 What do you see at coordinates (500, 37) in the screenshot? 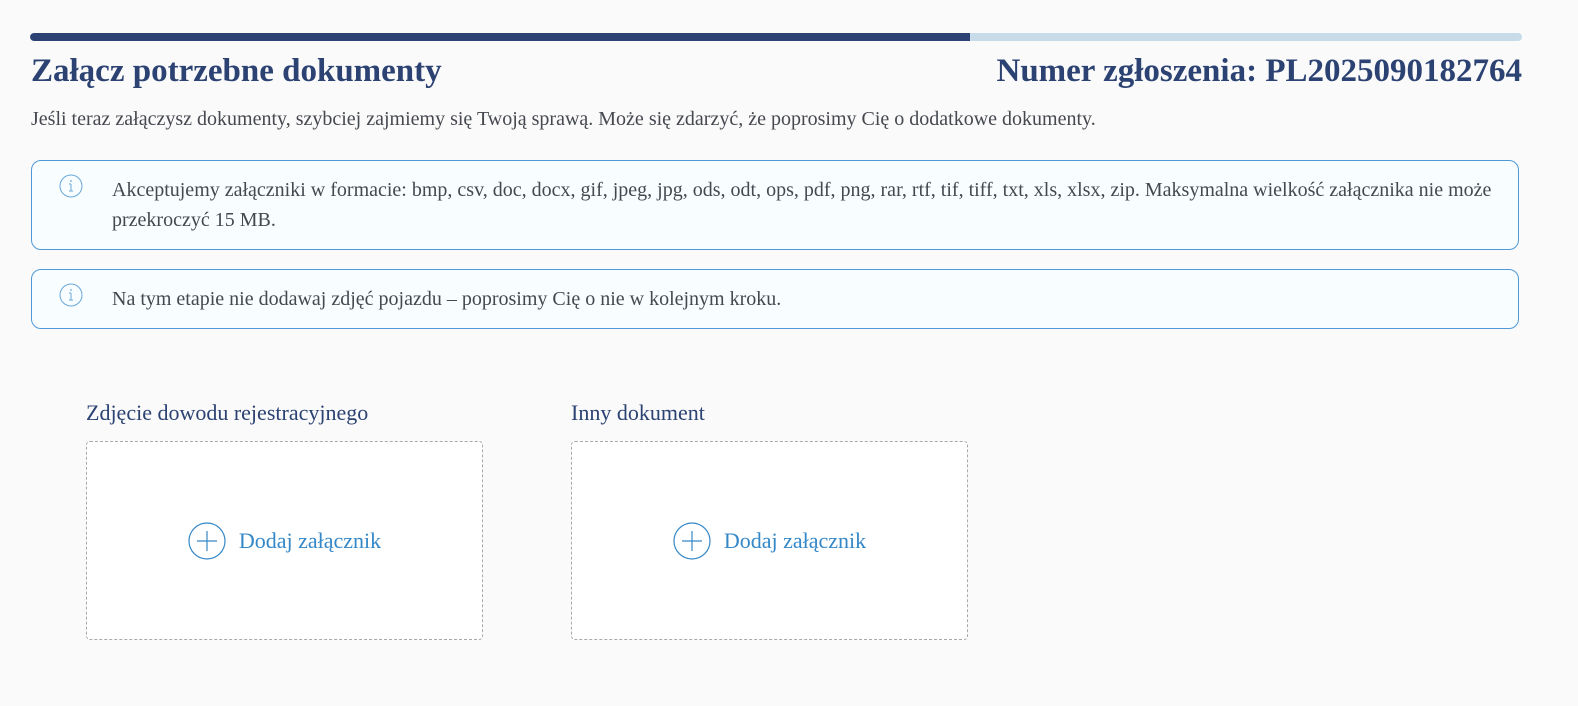
I see `progress-fill` at bounding box center [500, 37].